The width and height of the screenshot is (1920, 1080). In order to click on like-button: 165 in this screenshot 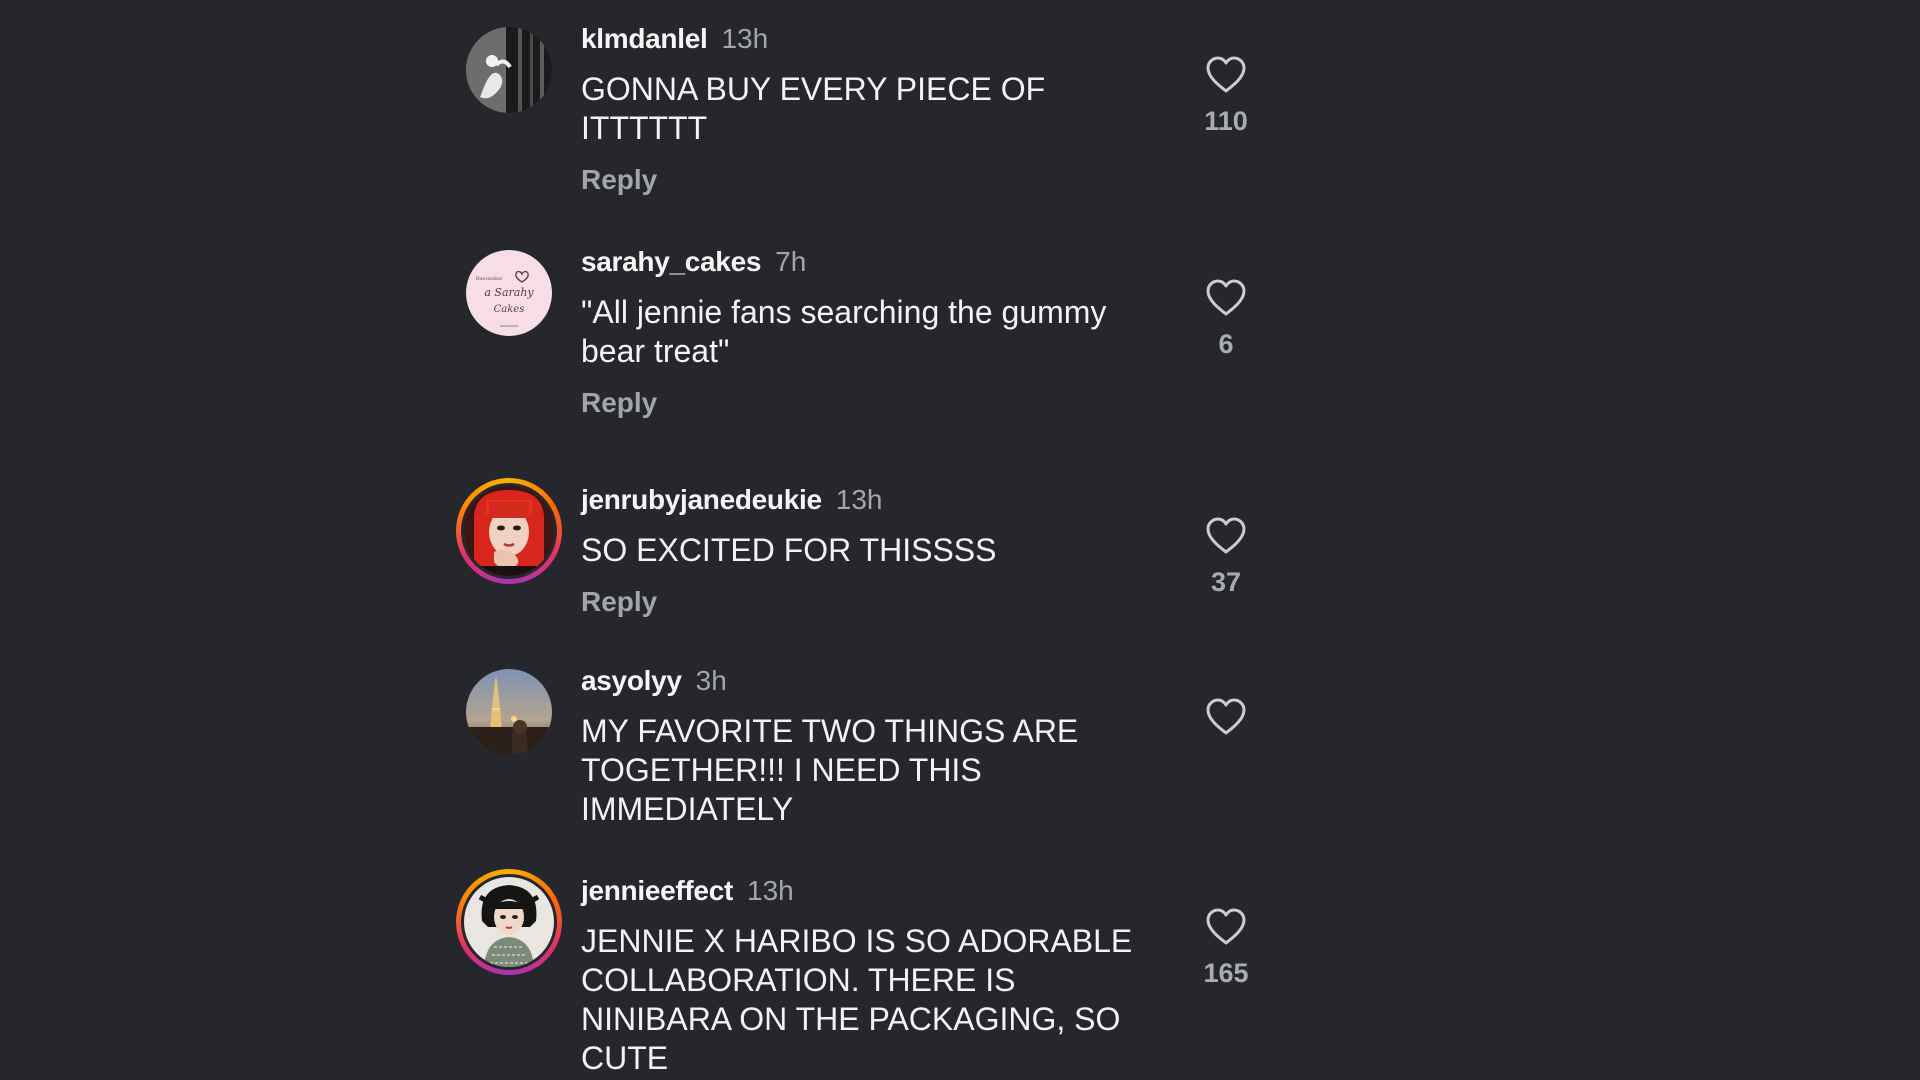, I will do `click(1226, 949)`.